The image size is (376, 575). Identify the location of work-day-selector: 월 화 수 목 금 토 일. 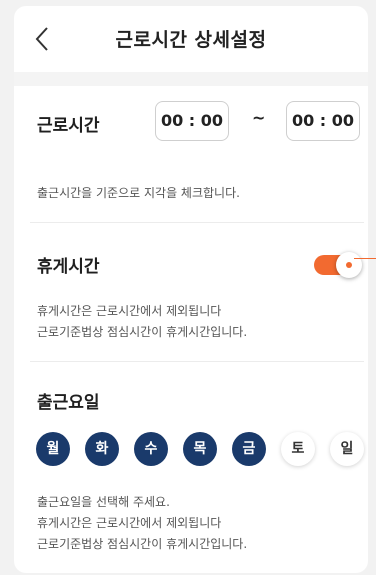
(201, 450).